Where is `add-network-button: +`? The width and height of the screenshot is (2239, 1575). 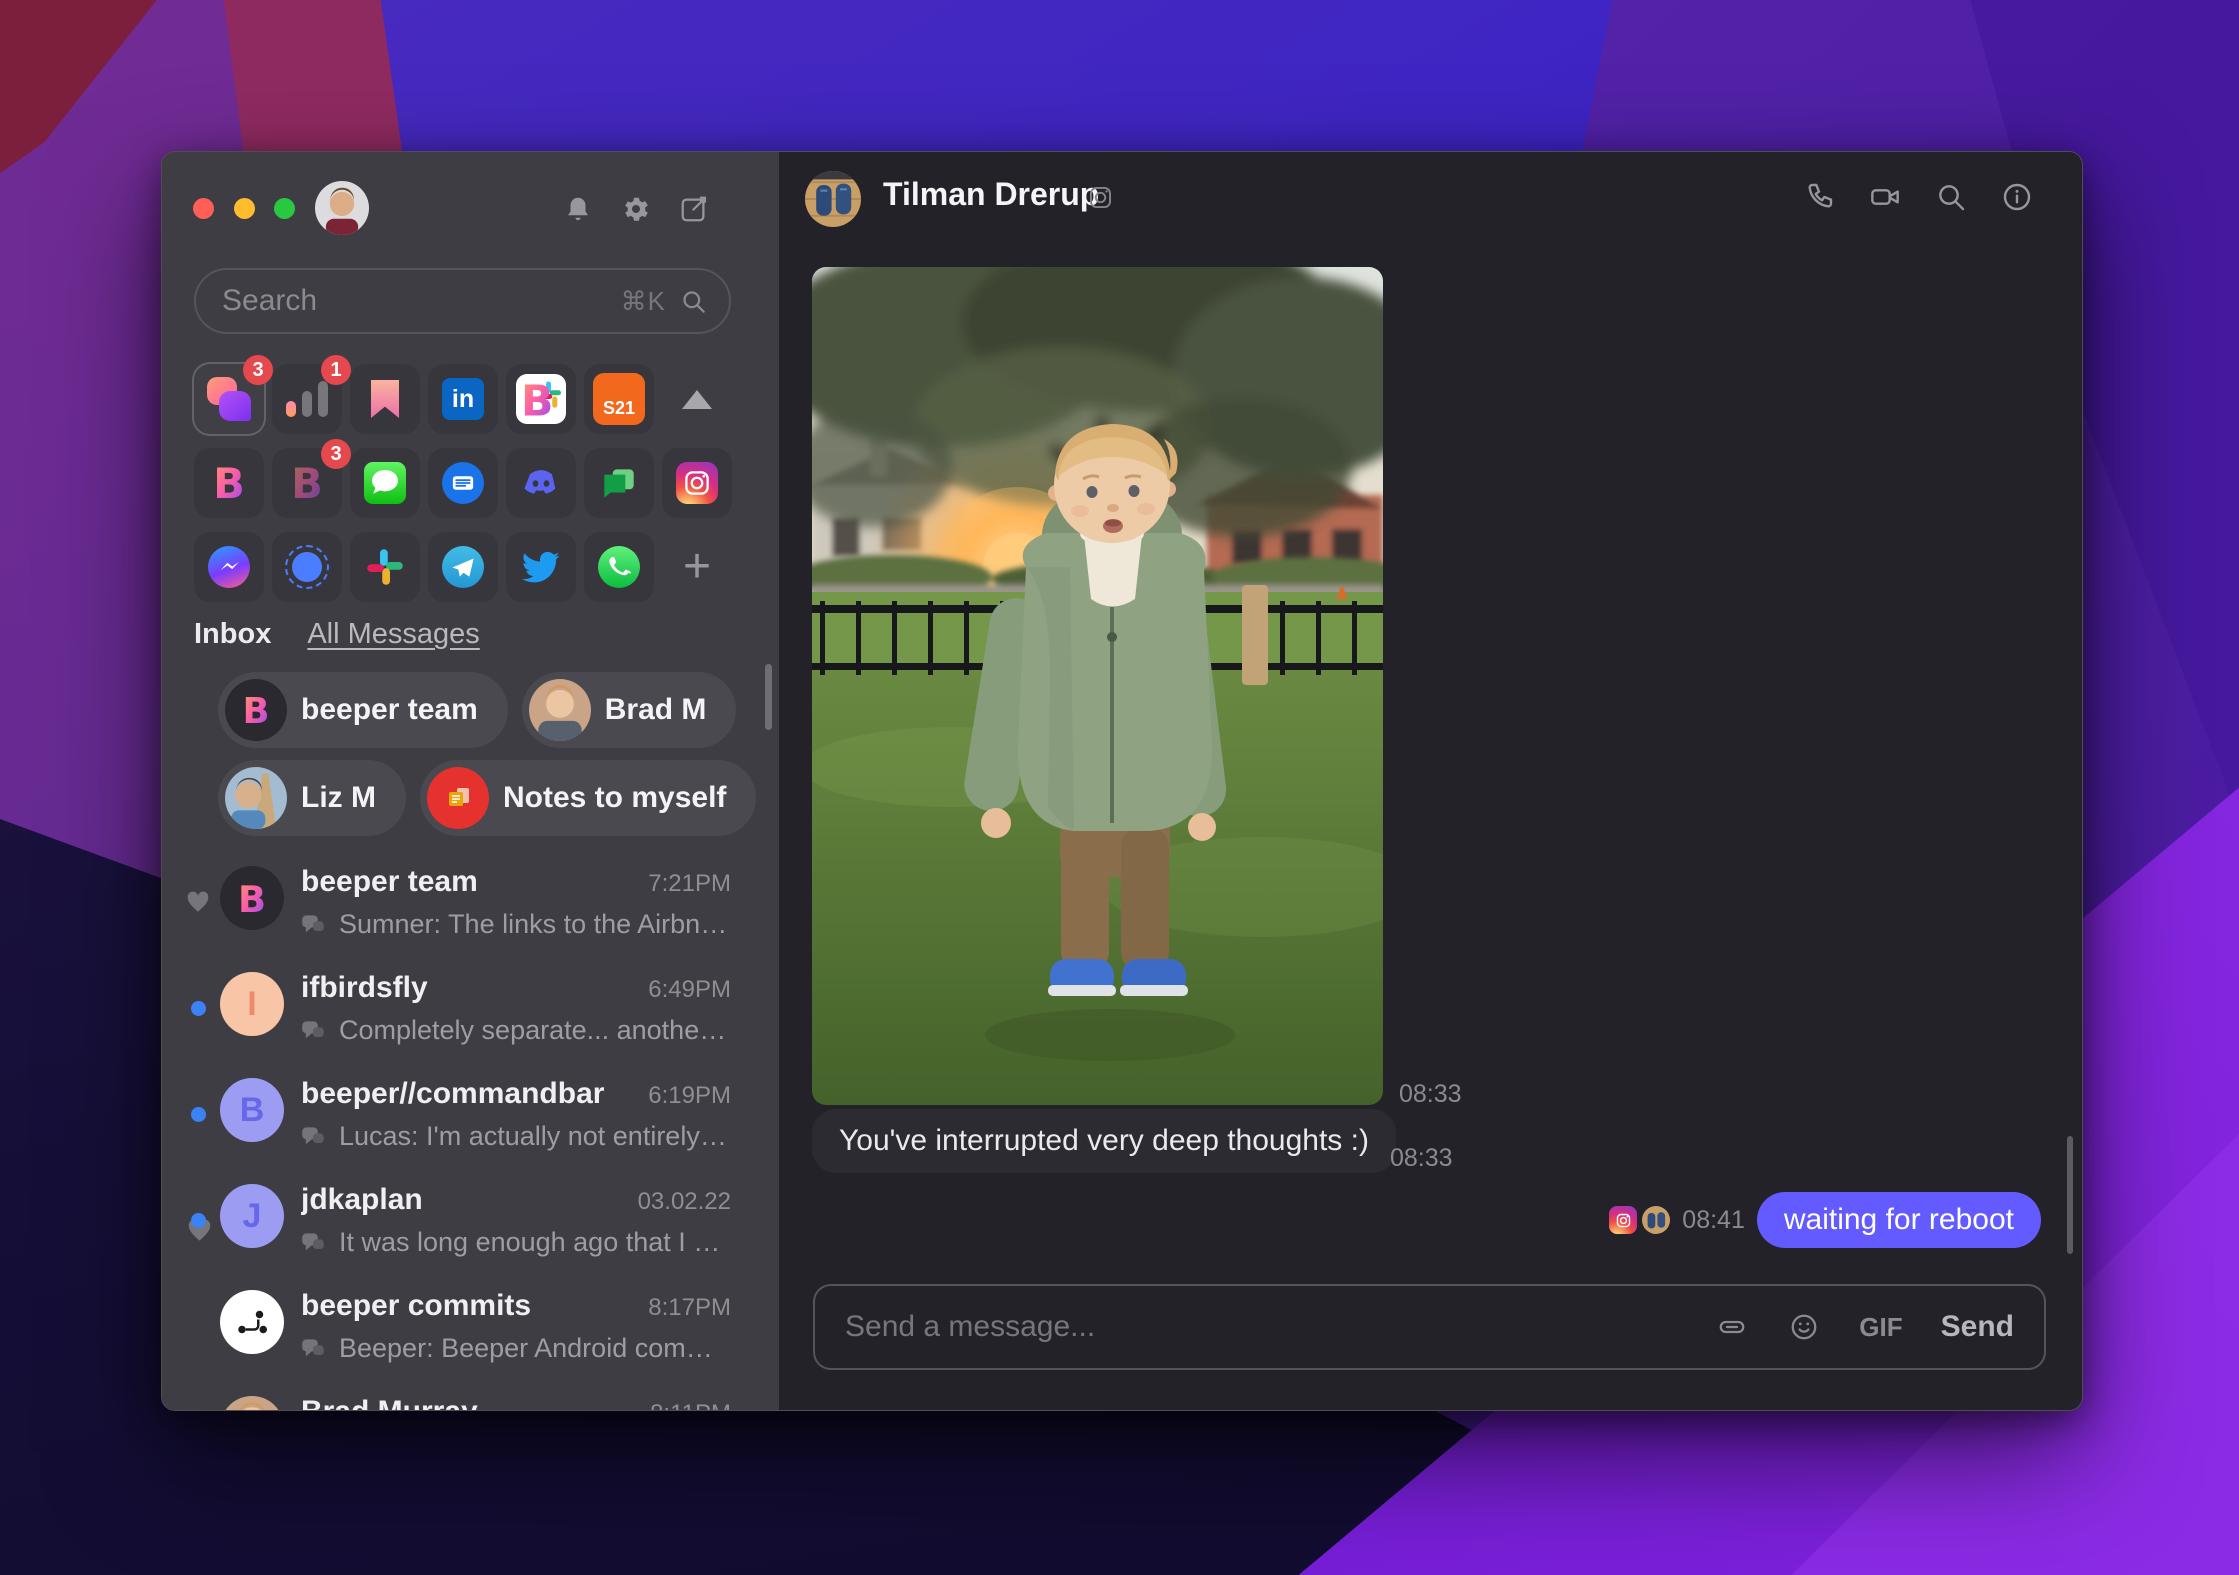 add-network-button: + is located at coordinates (697, 567).